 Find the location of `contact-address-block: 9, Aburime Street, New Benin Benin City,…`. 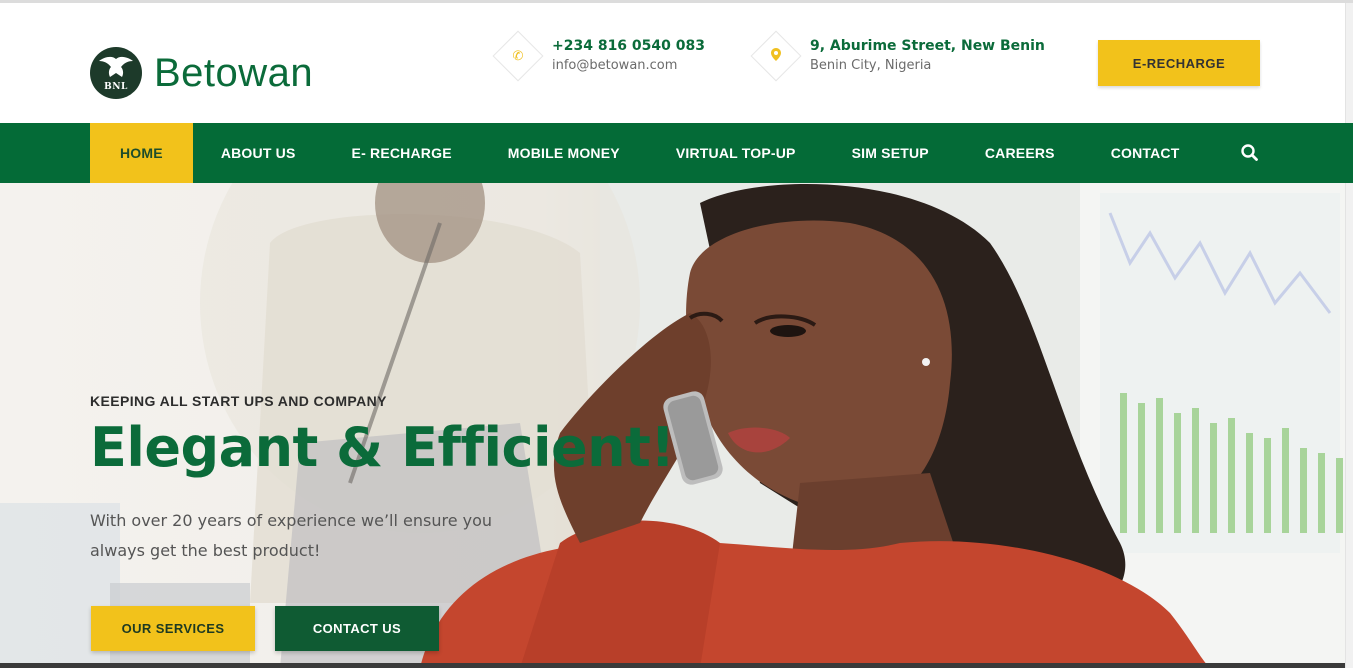

contact-address-block: 9, Aburime Street, New Benin Benin City,… is located at coordinates (897, 56).